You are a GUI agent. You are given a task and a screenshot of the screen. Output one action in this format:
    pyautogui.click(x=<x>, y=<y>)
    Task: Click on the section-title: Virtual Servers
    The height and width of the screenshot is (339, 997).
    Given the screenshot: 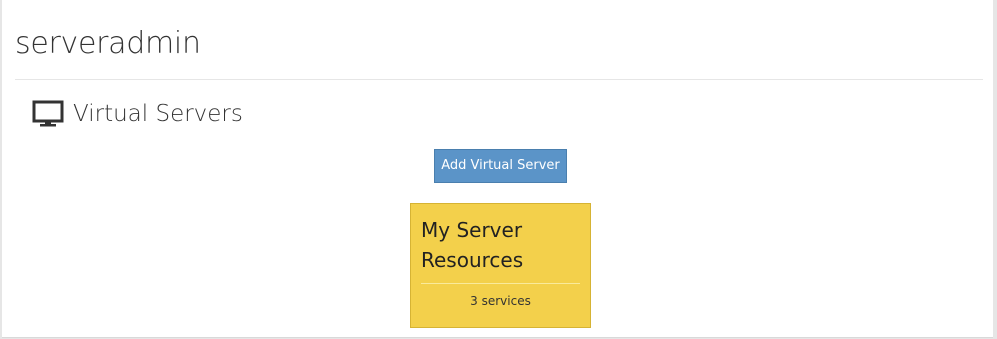 What is the action you would take?
    pyautogui.click(x=158, y=114)
    